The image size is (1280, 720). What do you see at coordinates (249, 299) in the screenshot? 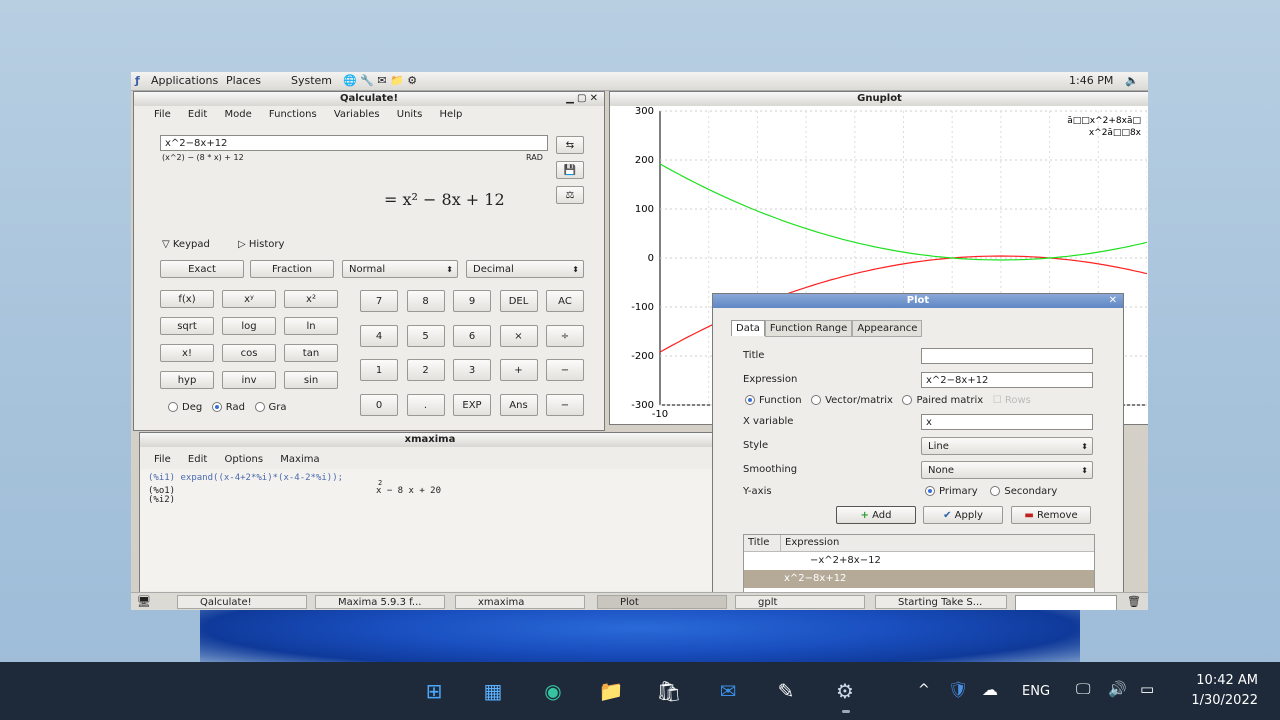
I see `fn-key: xʸ` at bounding box center [249, 299].